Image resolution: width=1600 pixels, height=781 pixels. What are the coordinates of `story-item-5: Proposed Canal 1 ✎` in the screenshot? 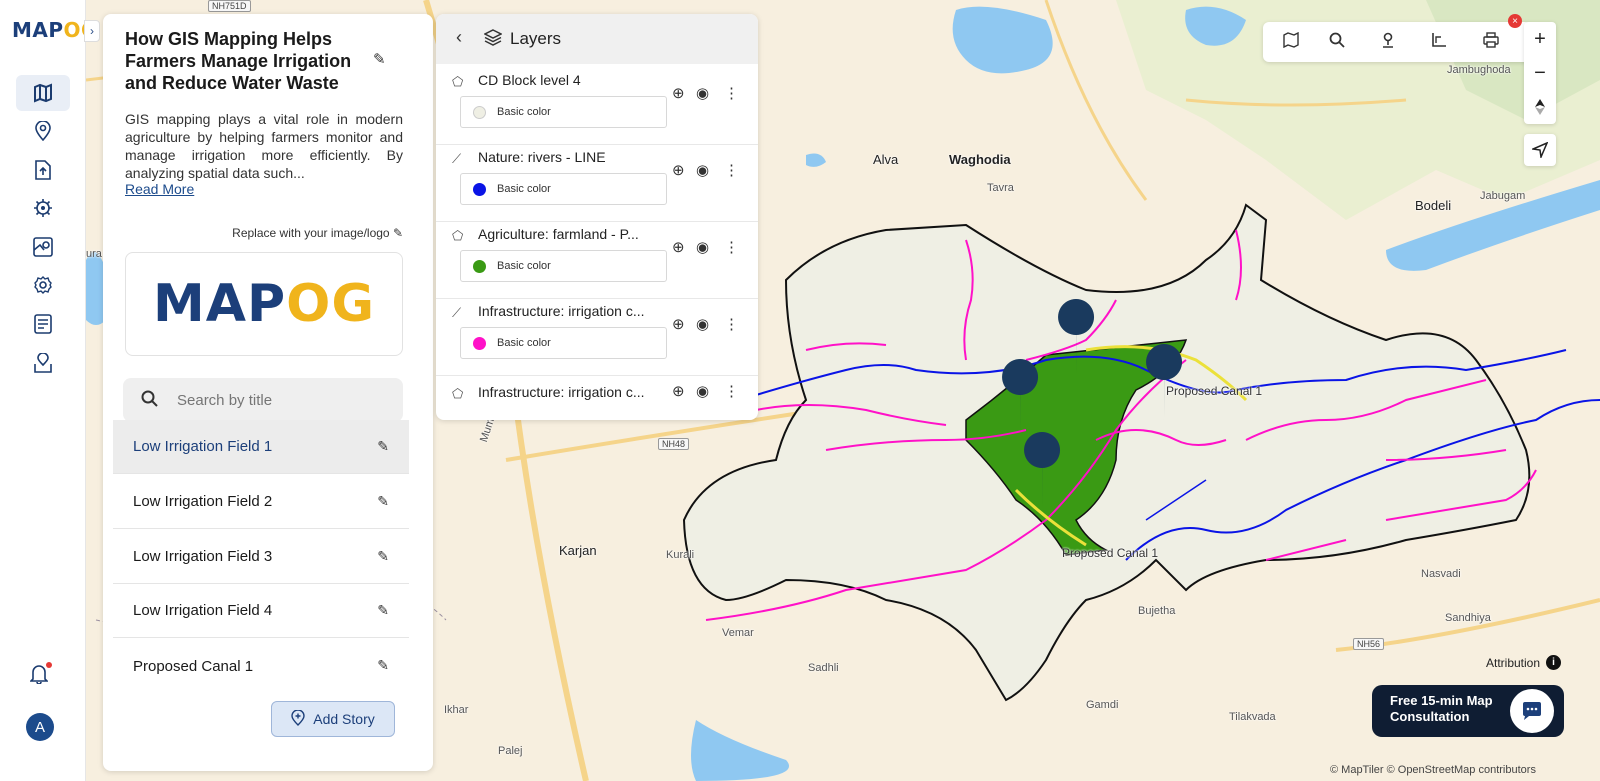 It's located at (261, 666).